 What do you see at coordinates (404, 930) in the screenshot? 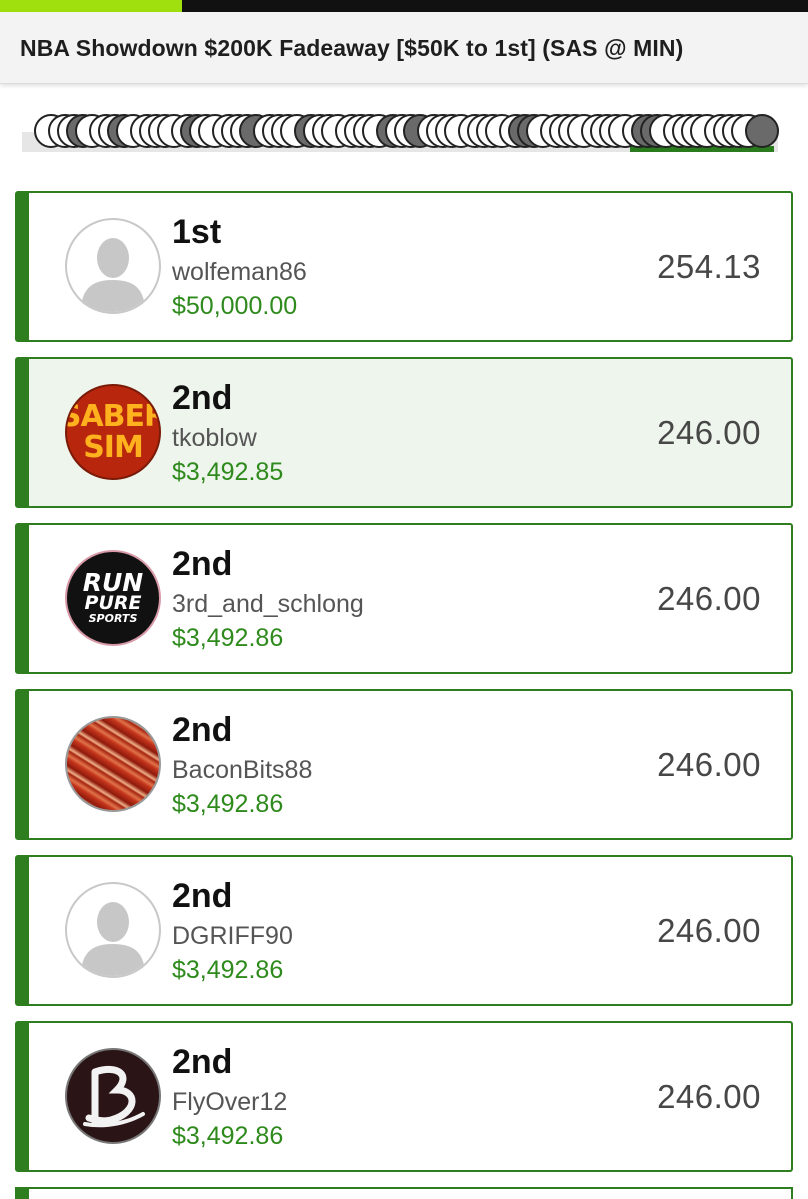
I see `leaderboard-row: 2nd DGRIFF90 $3,492.86 246.00` at bounding box center [404, 930].